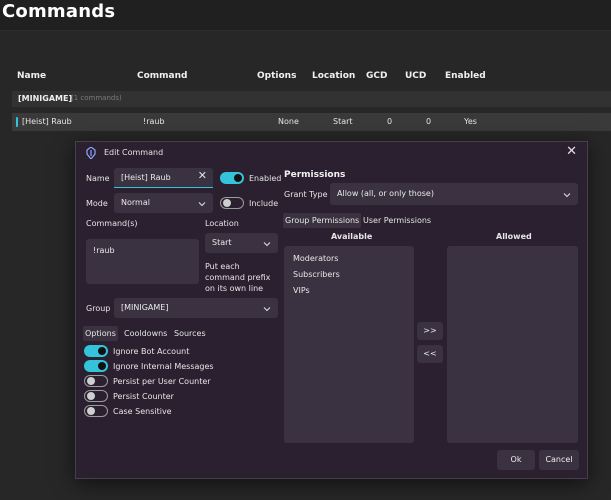 This screenshot has height=500, width=611. I want to click on commands-value: !raub, so click(104, 250).